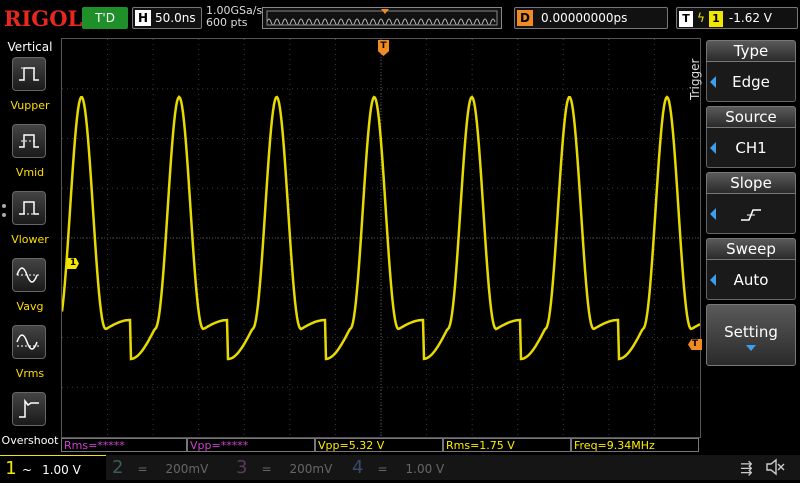  Describe the element at coordinates (614, 445) in the screenshot. I see `measurement-text: Freq=9.34MHz` at that location.